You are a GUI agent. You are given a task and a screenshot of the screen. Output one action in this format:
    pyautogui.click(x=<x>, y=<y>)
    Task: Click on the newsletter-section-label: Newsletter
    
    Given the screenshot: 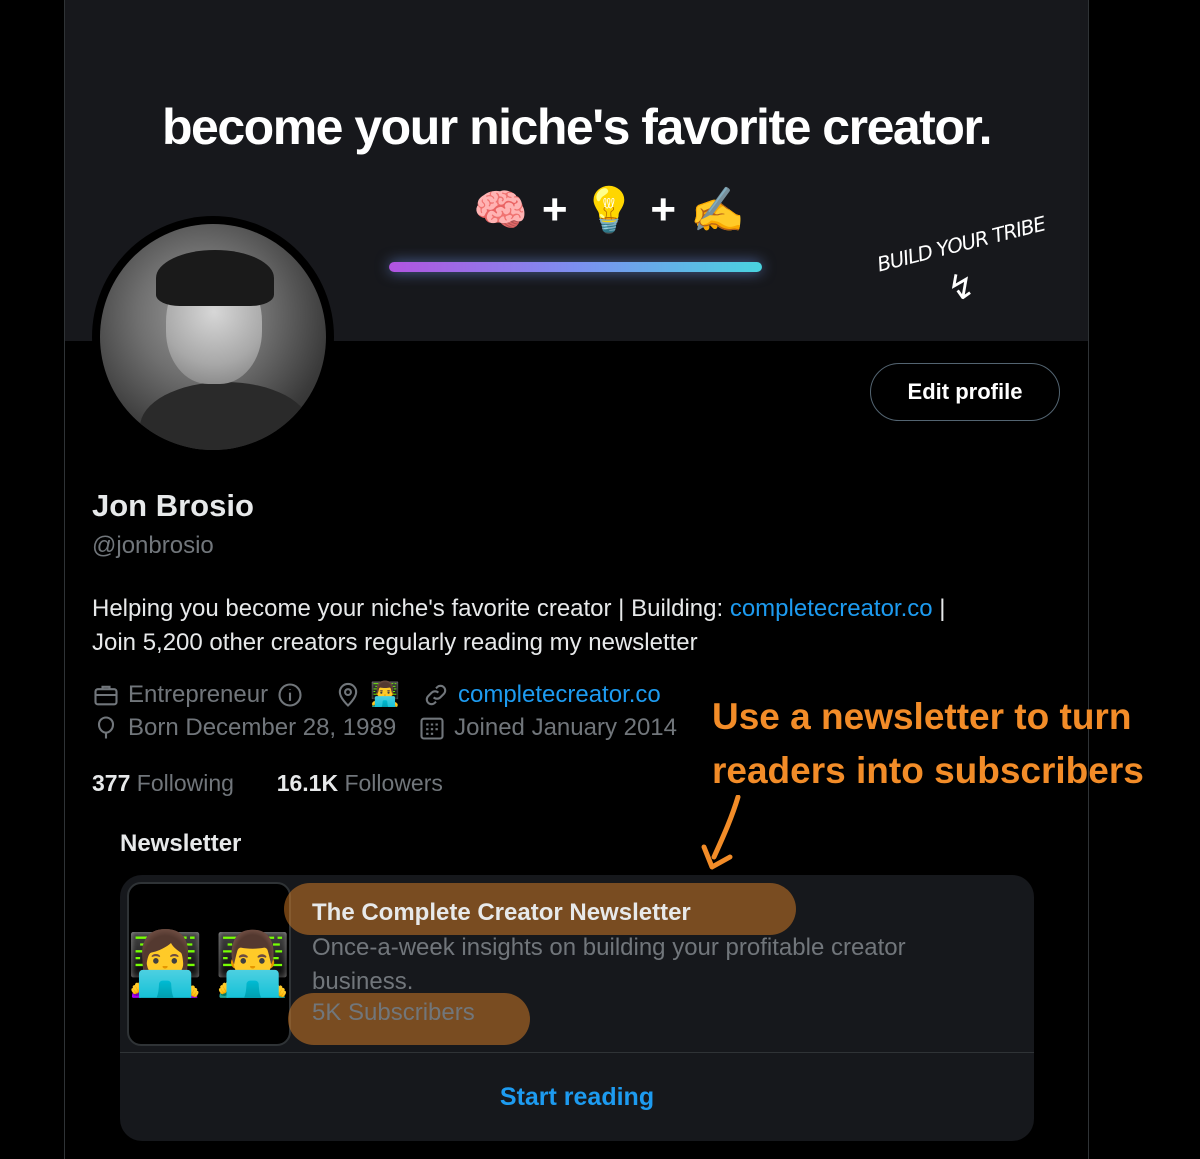 What is the action you would take?
    pyautogui.click(x=181, y=843)
    